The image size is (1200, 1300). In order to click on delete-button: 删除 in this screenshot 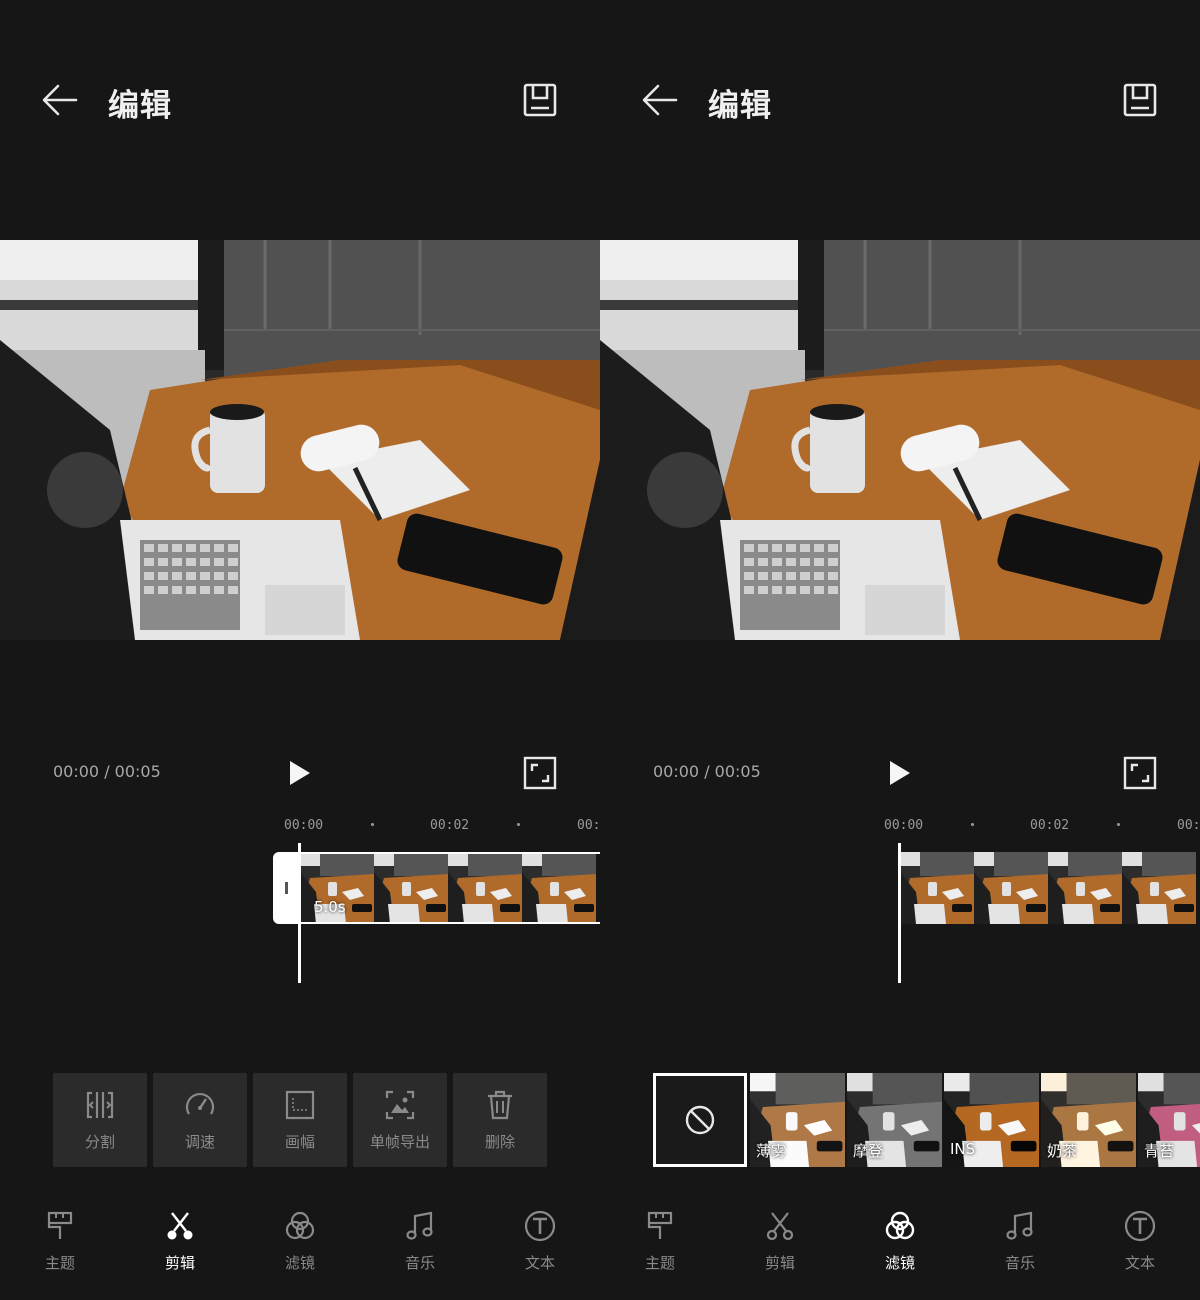, I will do `click(500, 1120)`.